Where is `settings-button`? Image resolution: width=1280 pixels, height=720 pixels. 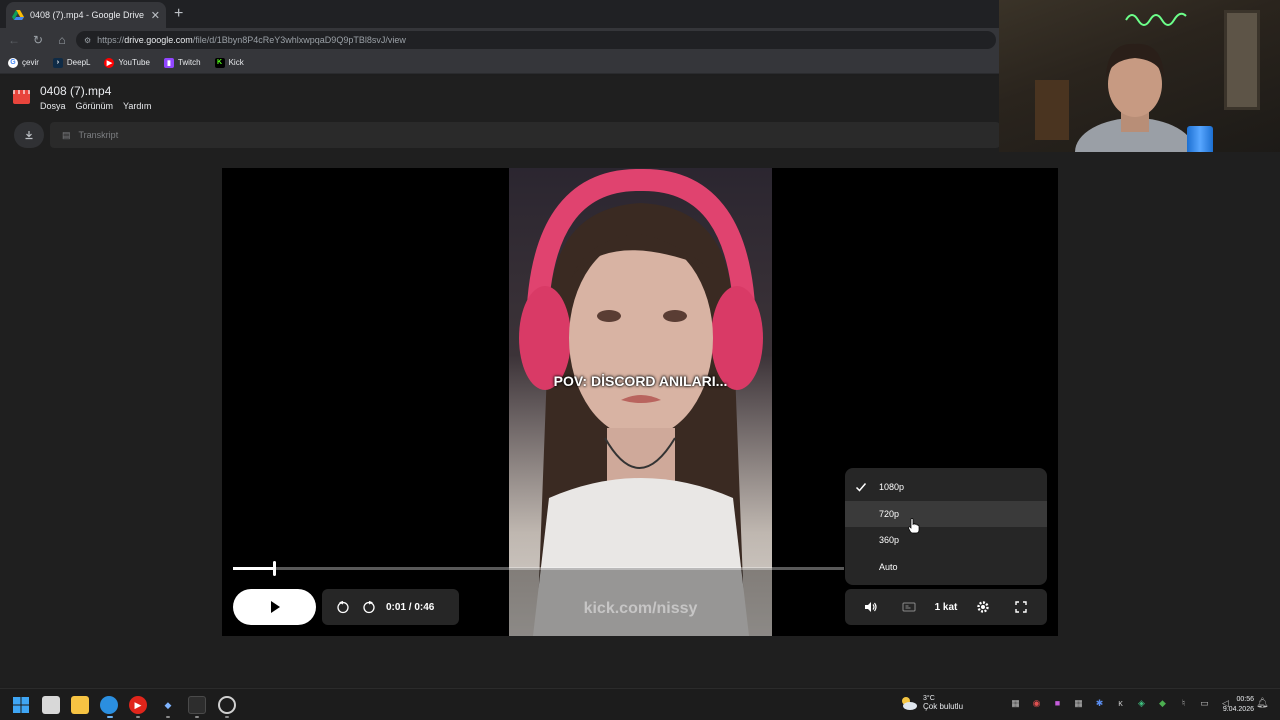
settings-button is located at coordinates (983, 607).